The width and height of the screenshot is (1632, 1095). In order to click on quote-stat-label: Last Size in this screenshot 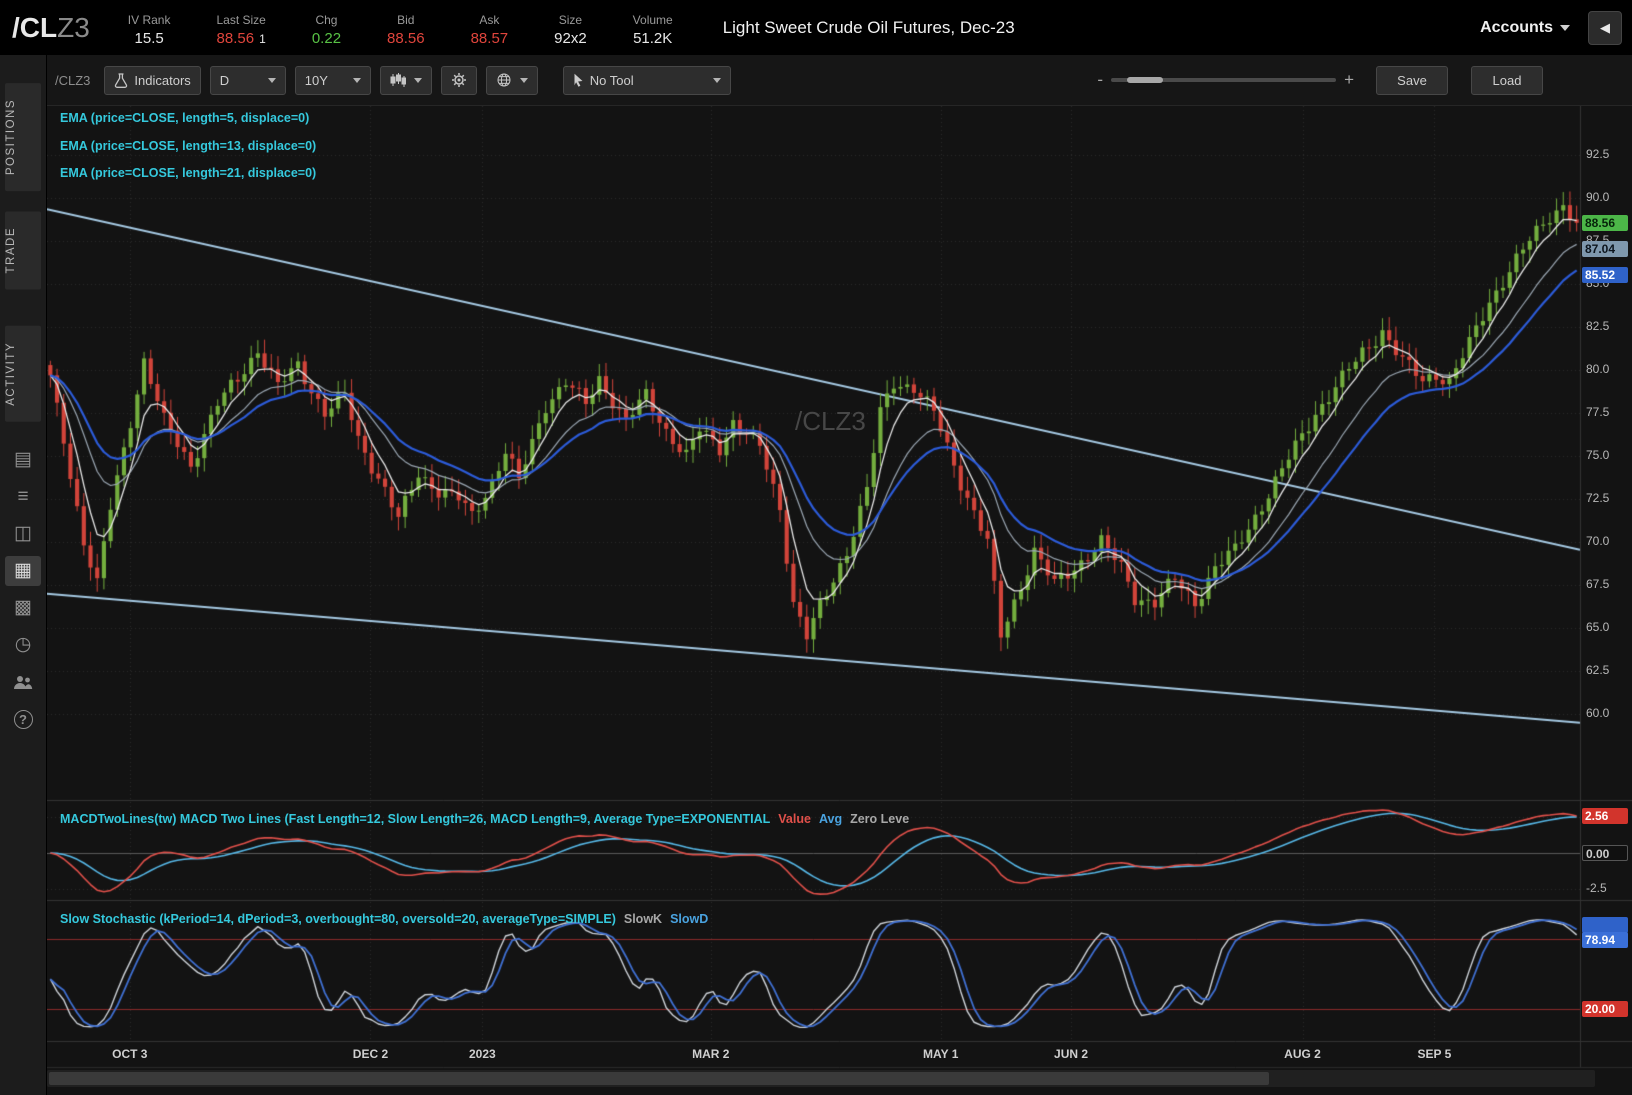, I will do `click(241, 20)`.